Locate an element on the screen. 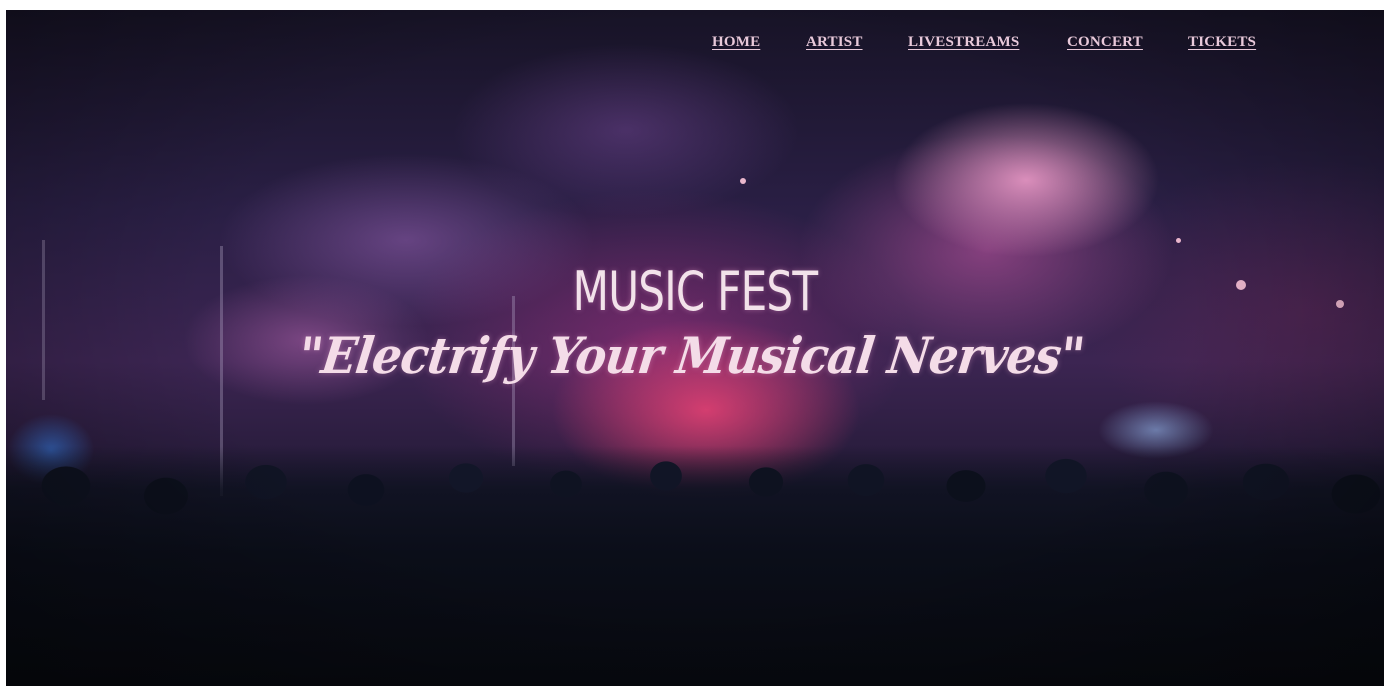 The height and width of the screenshot is (686, 1390). nav-artist-link: ARTIST is located at coordinates (834, 42).